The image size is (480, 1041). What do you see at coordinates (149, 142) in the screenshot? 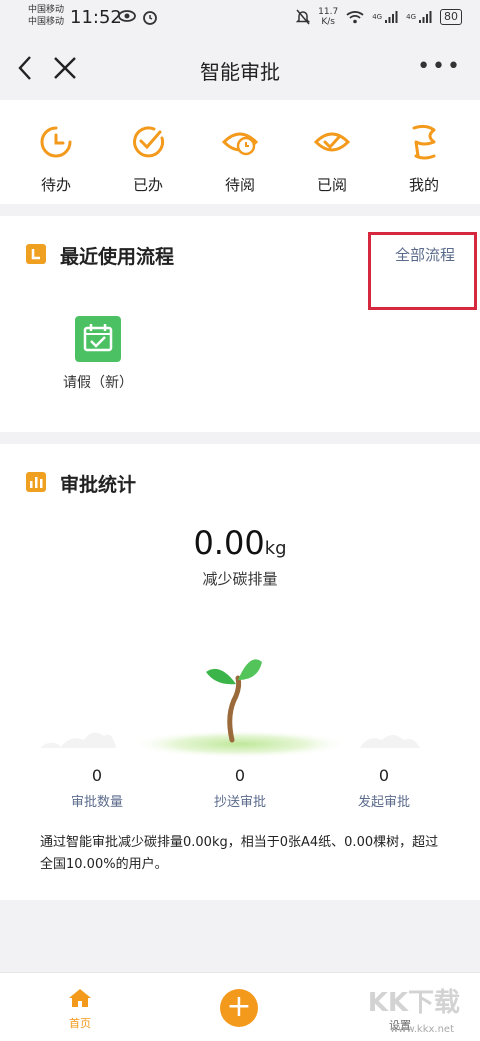
I see `check-circle-icon` at bounding box center [149, 142].